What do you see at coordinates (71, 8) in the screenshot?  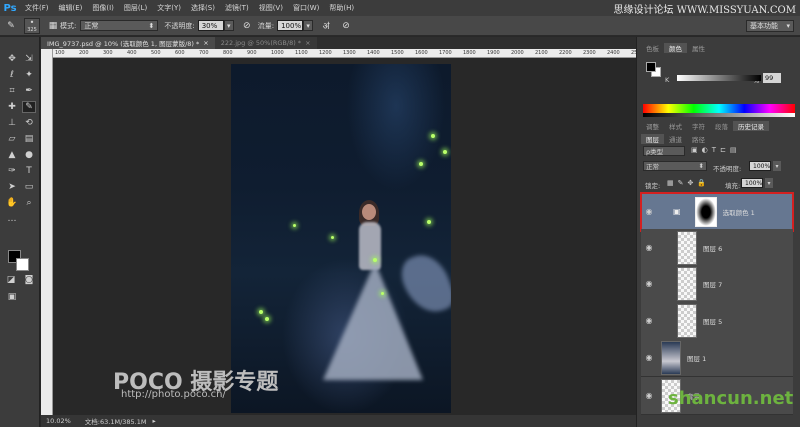 I see `menu-edit: 编辑(E)` at bounding box center [71, 8].